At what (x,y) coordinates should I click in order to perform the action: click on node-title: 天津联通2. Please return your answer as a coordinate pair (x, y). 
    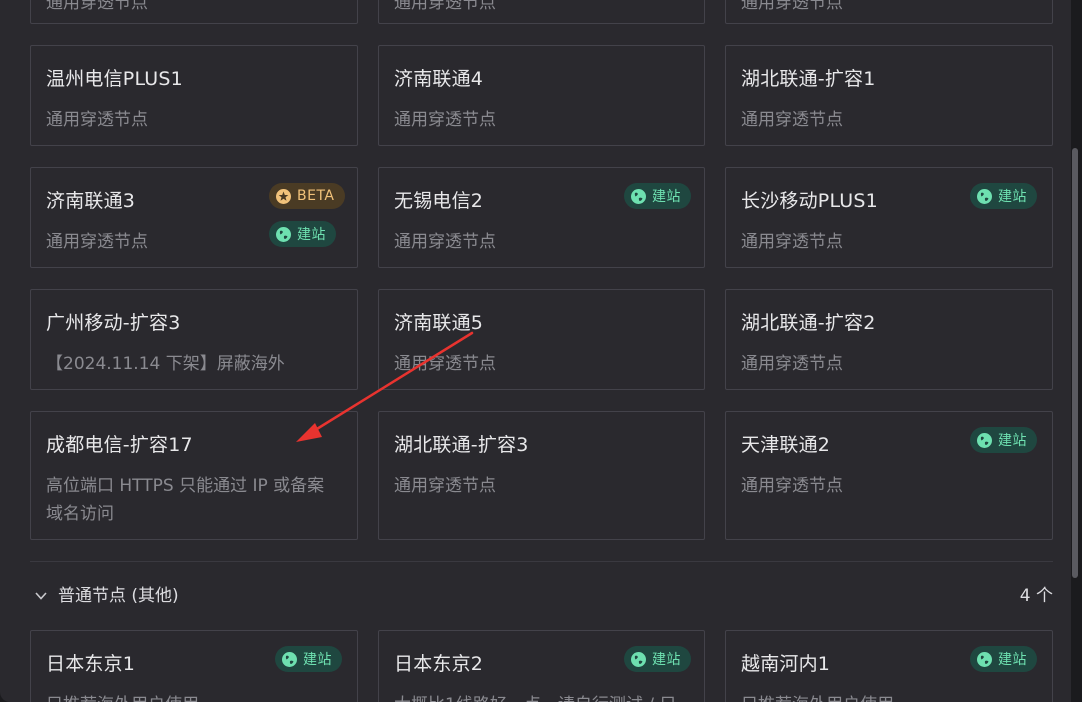
    Looking at the image, I should click on (786, 445).